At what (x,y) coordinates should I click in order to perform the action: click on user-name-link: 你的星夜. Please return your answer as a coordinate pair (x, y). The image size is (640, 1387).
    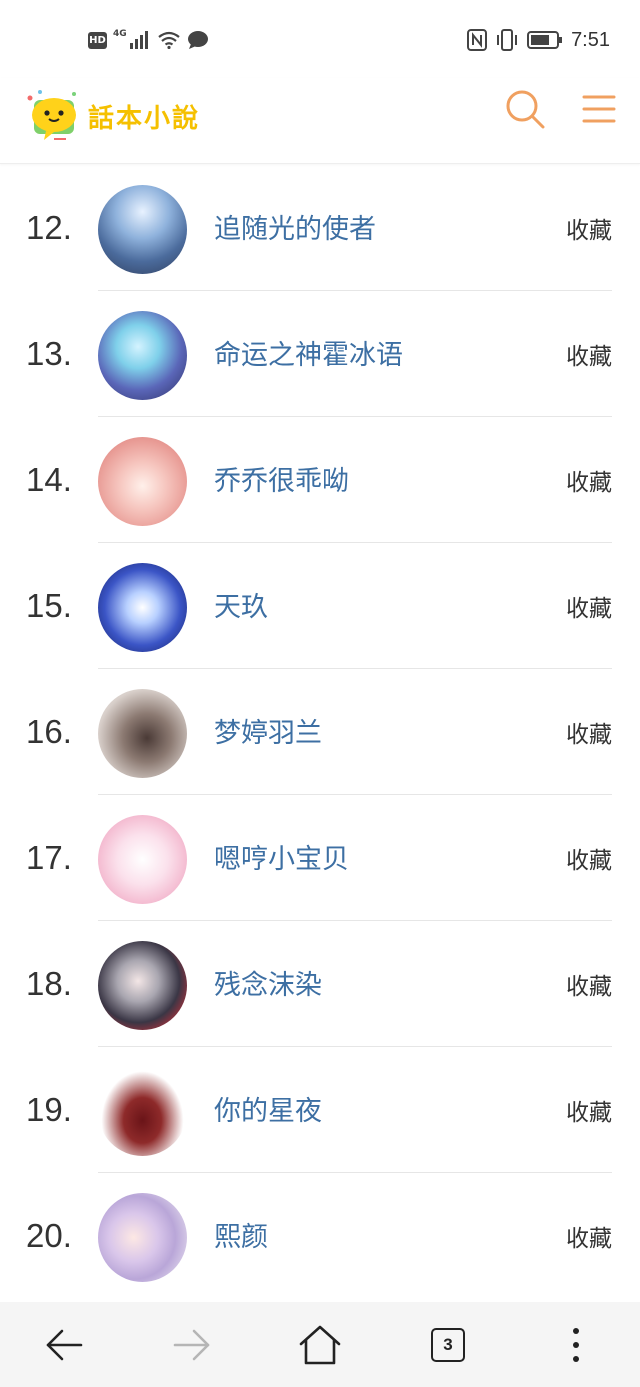
    Looking at the image, I should click on (268, 1108).